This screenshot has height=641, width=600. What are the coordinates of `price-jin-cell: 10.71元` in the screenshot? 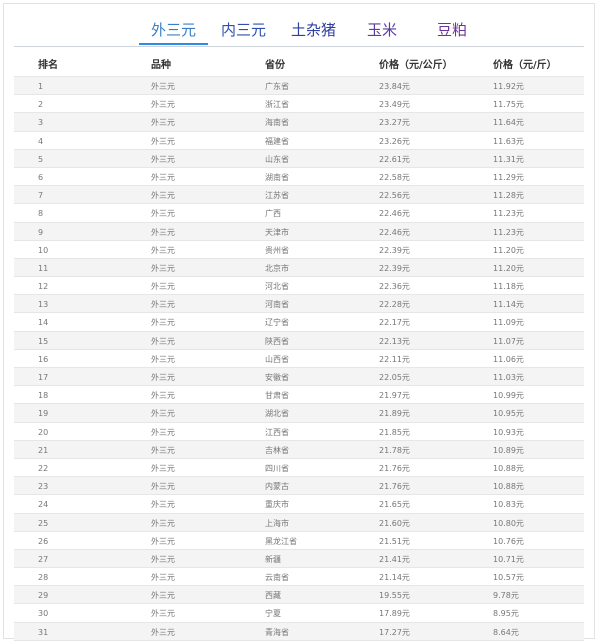 It's located at (508, 559).